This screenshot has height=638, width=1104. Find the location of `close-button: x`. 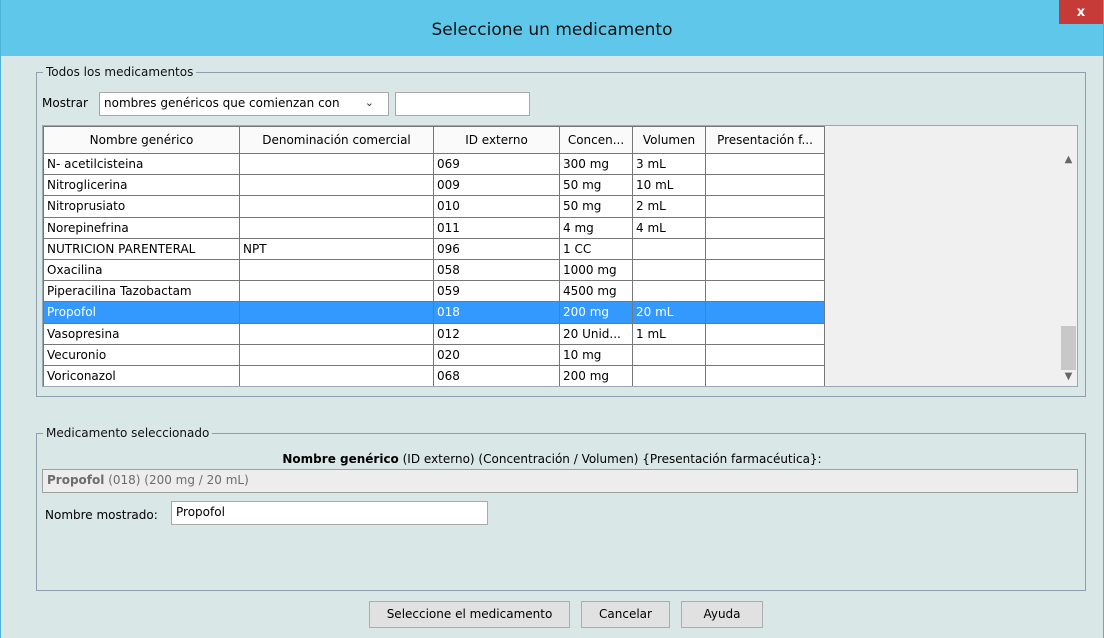

close-button: x is located at coordinates (1081, 12).